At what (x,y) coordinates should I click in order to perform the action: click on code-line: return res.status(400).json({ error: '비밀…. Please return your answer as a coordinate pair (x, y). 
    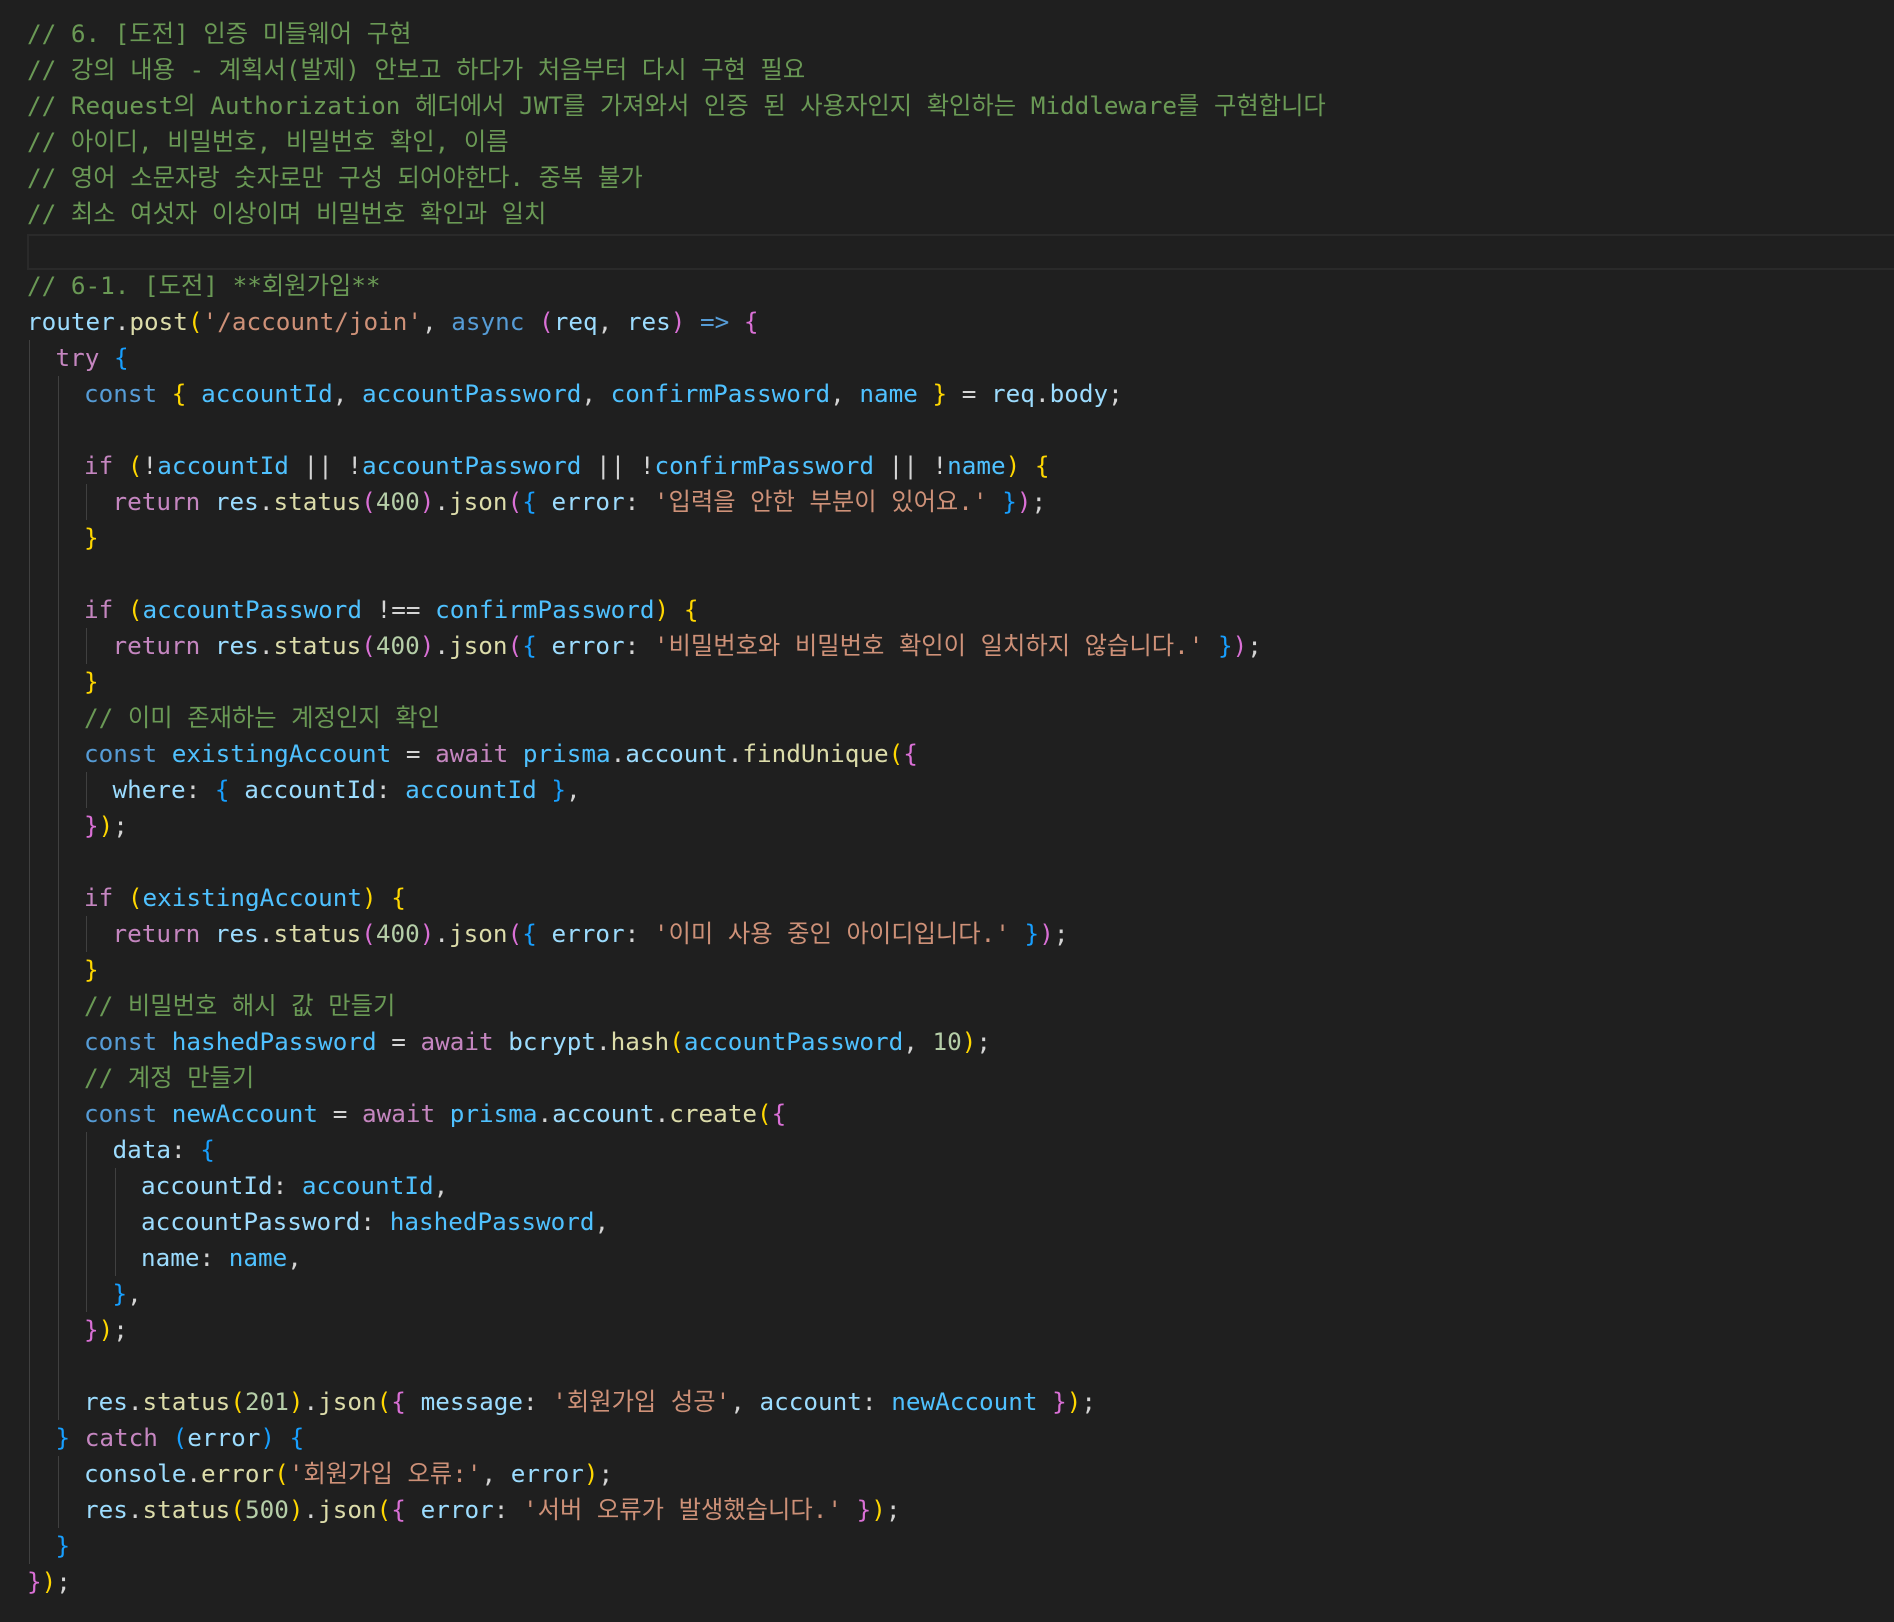
    Looking at the image, I should click on (631, 646).